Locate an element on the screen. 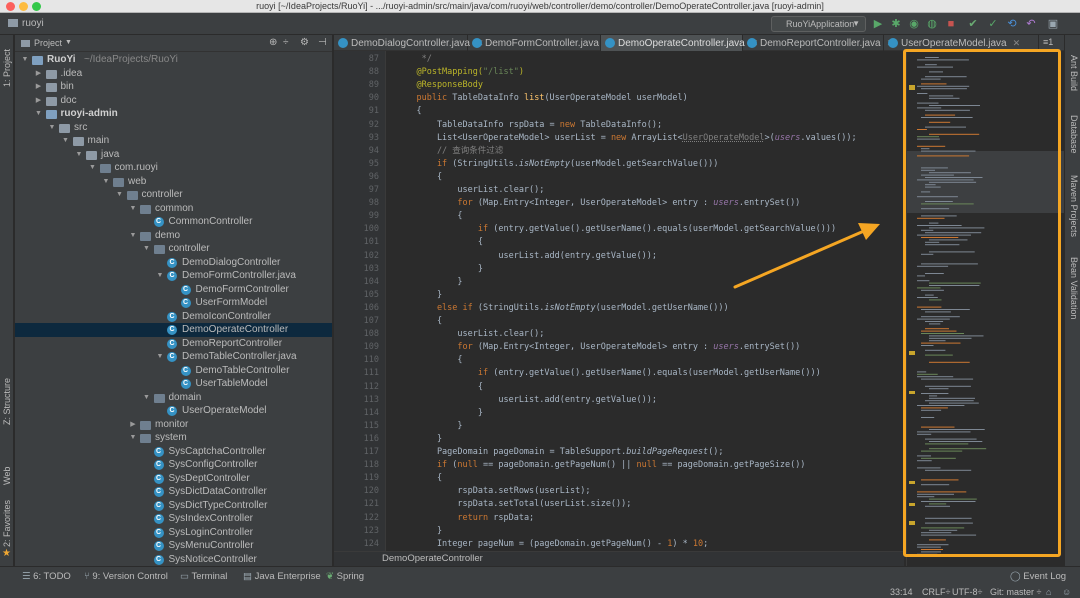 Image resolution: width=1080 pixels, height=598 pixels. line-separator: CRLF÷ is located at coordinates (936, 592).